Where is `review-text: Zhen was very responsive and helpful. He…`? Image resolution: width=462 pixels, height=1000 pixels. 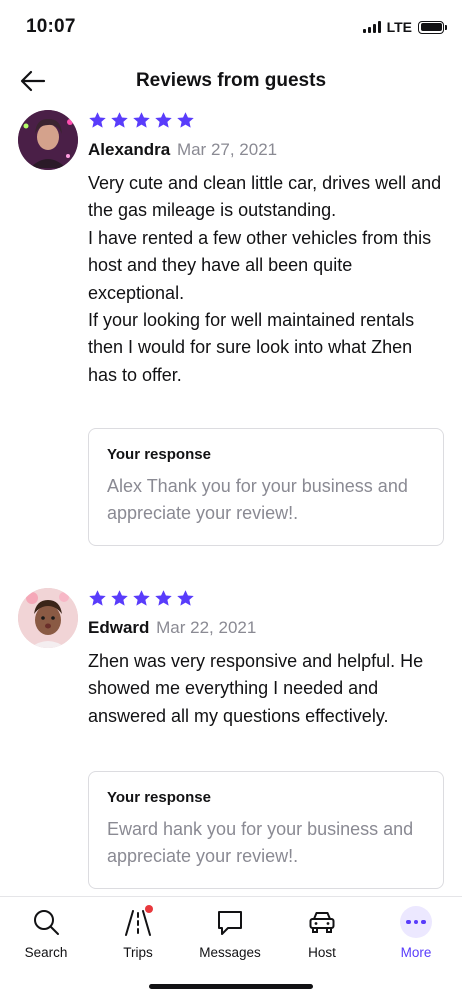 review-text: Zhen was very responsive and helpful. He… is located at coordinates (266, 689).